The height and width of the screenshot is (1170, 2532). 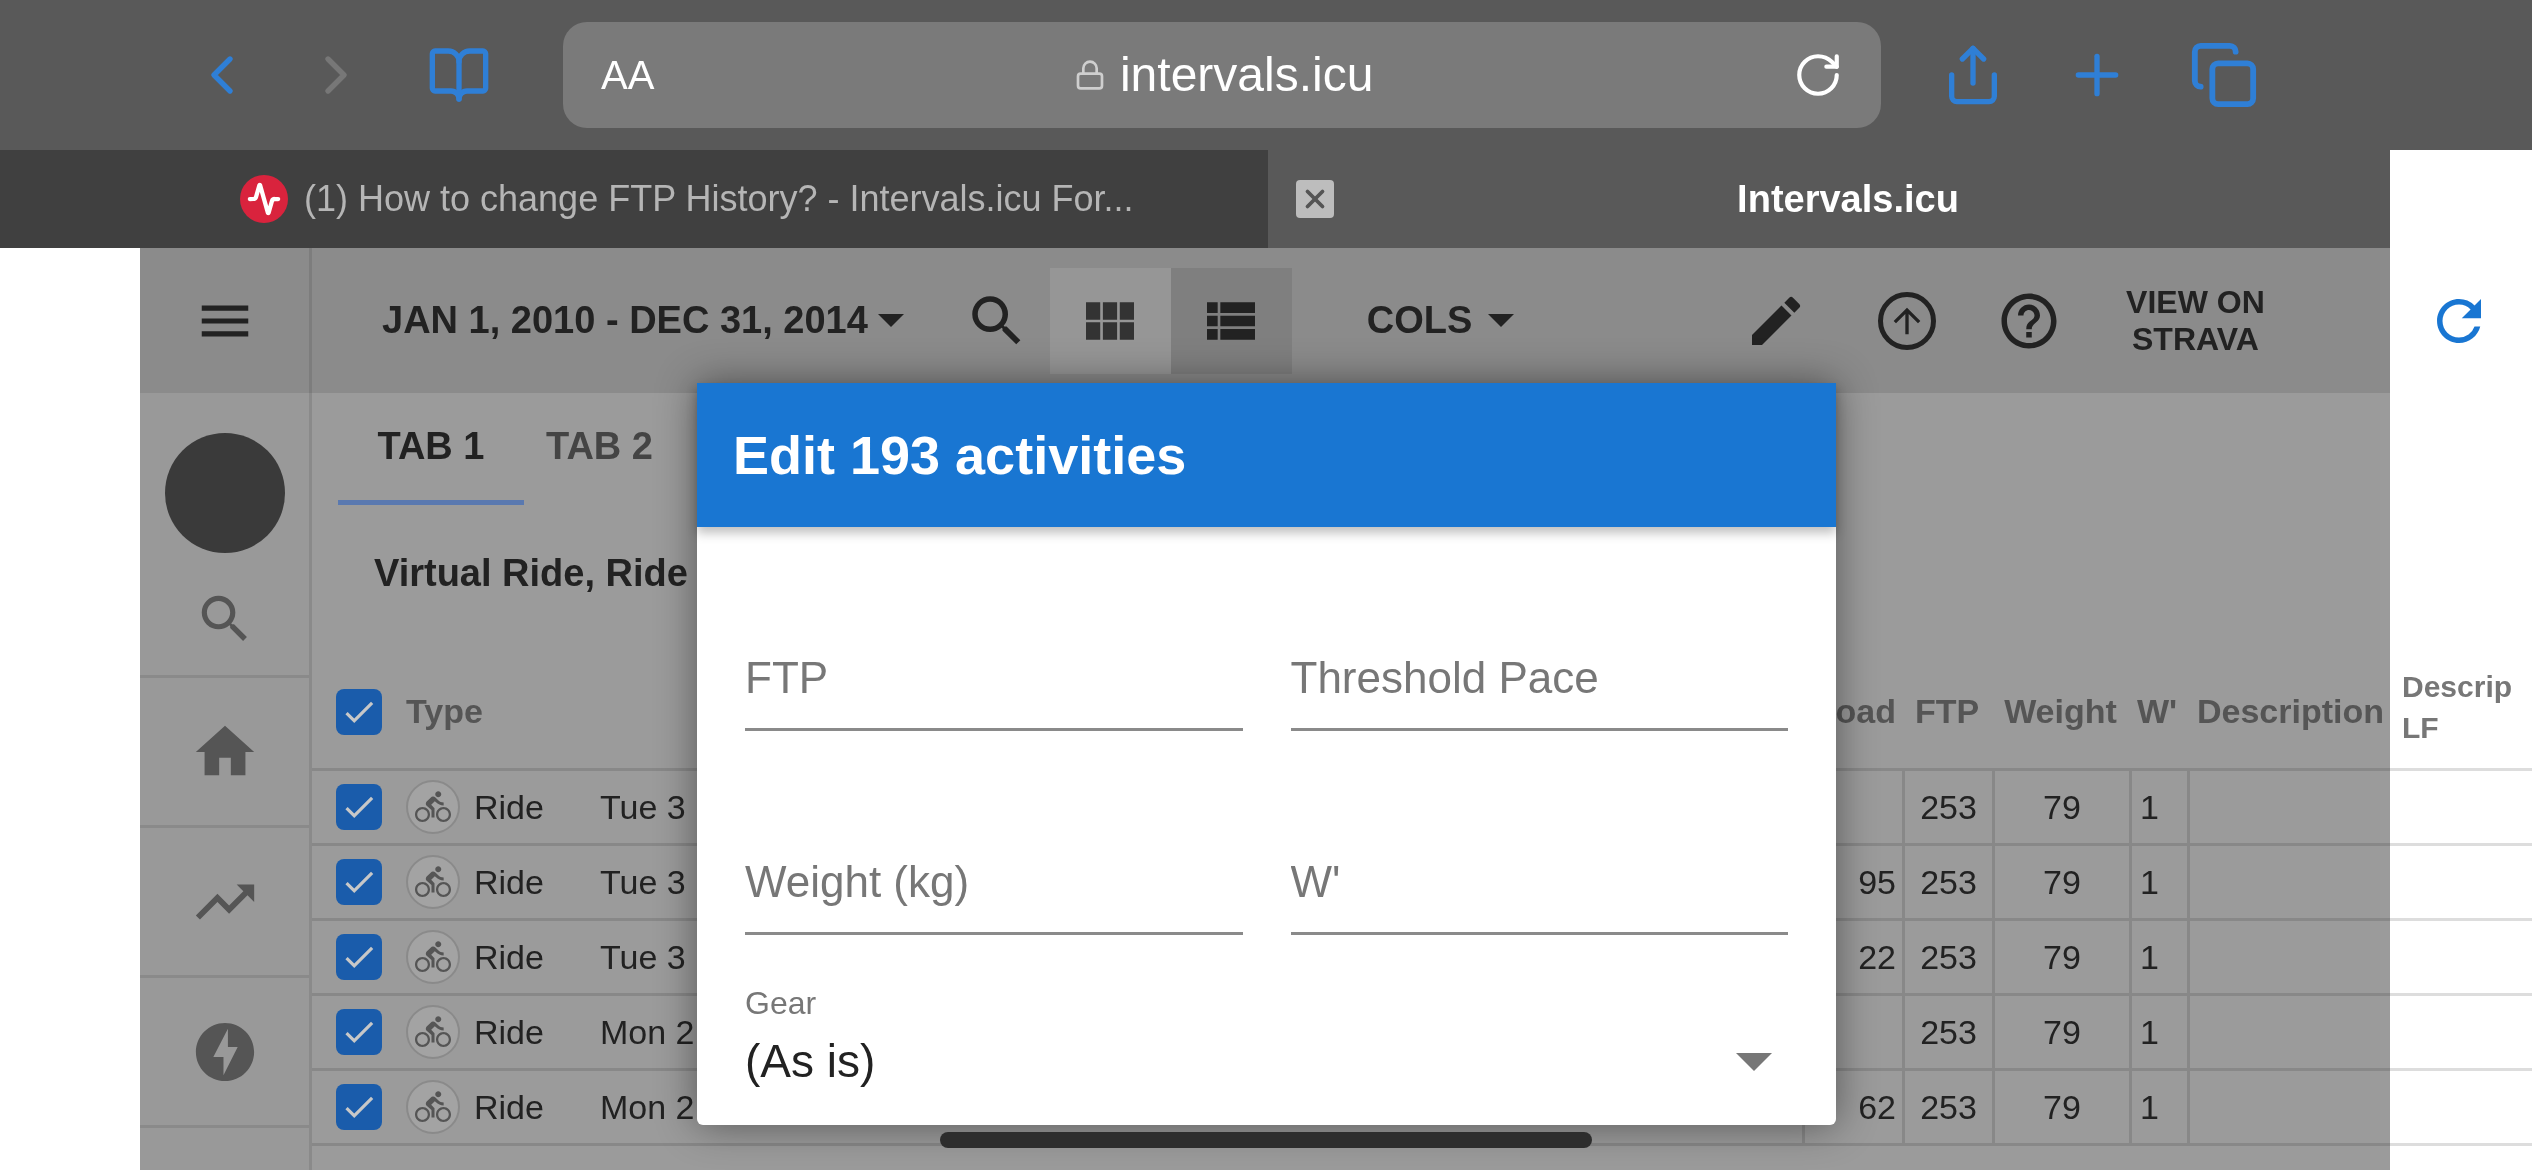 What do you see at coordinates (2060, 711) in the screenshot?
I see `column-header: Weight` at bounding box center [2060, 711].